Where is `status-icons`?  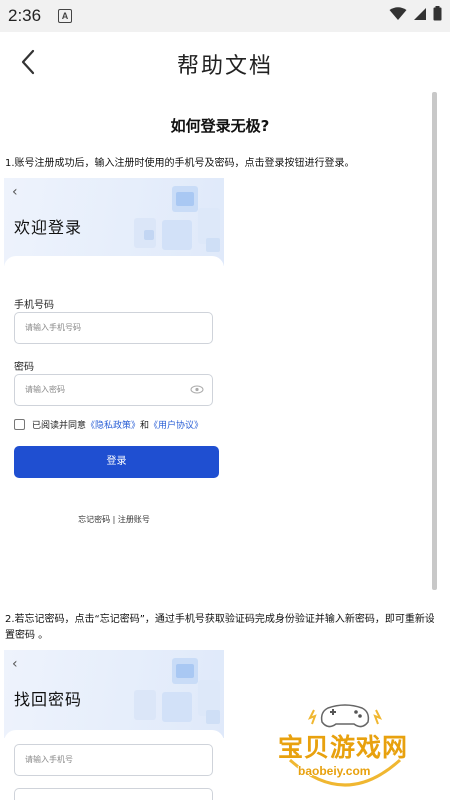 status-icons is located at coordinates (415, 13).